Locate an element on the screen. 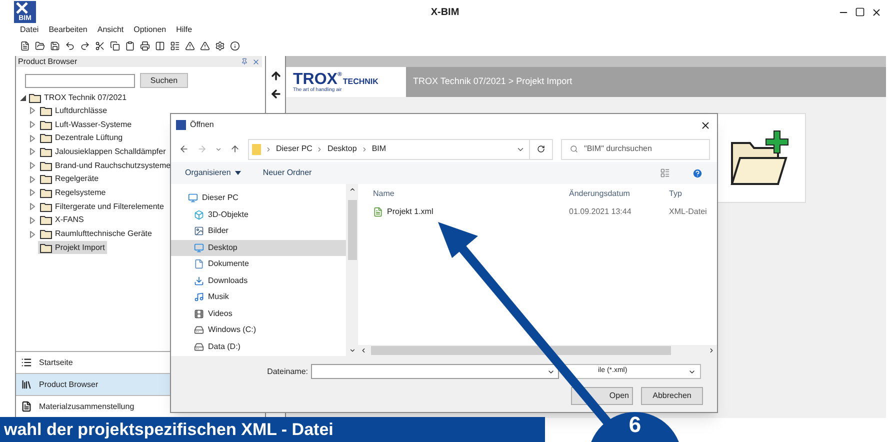 The image size is (890, 442). nav-item: Dieser PC is located at coordinates (258, 198).